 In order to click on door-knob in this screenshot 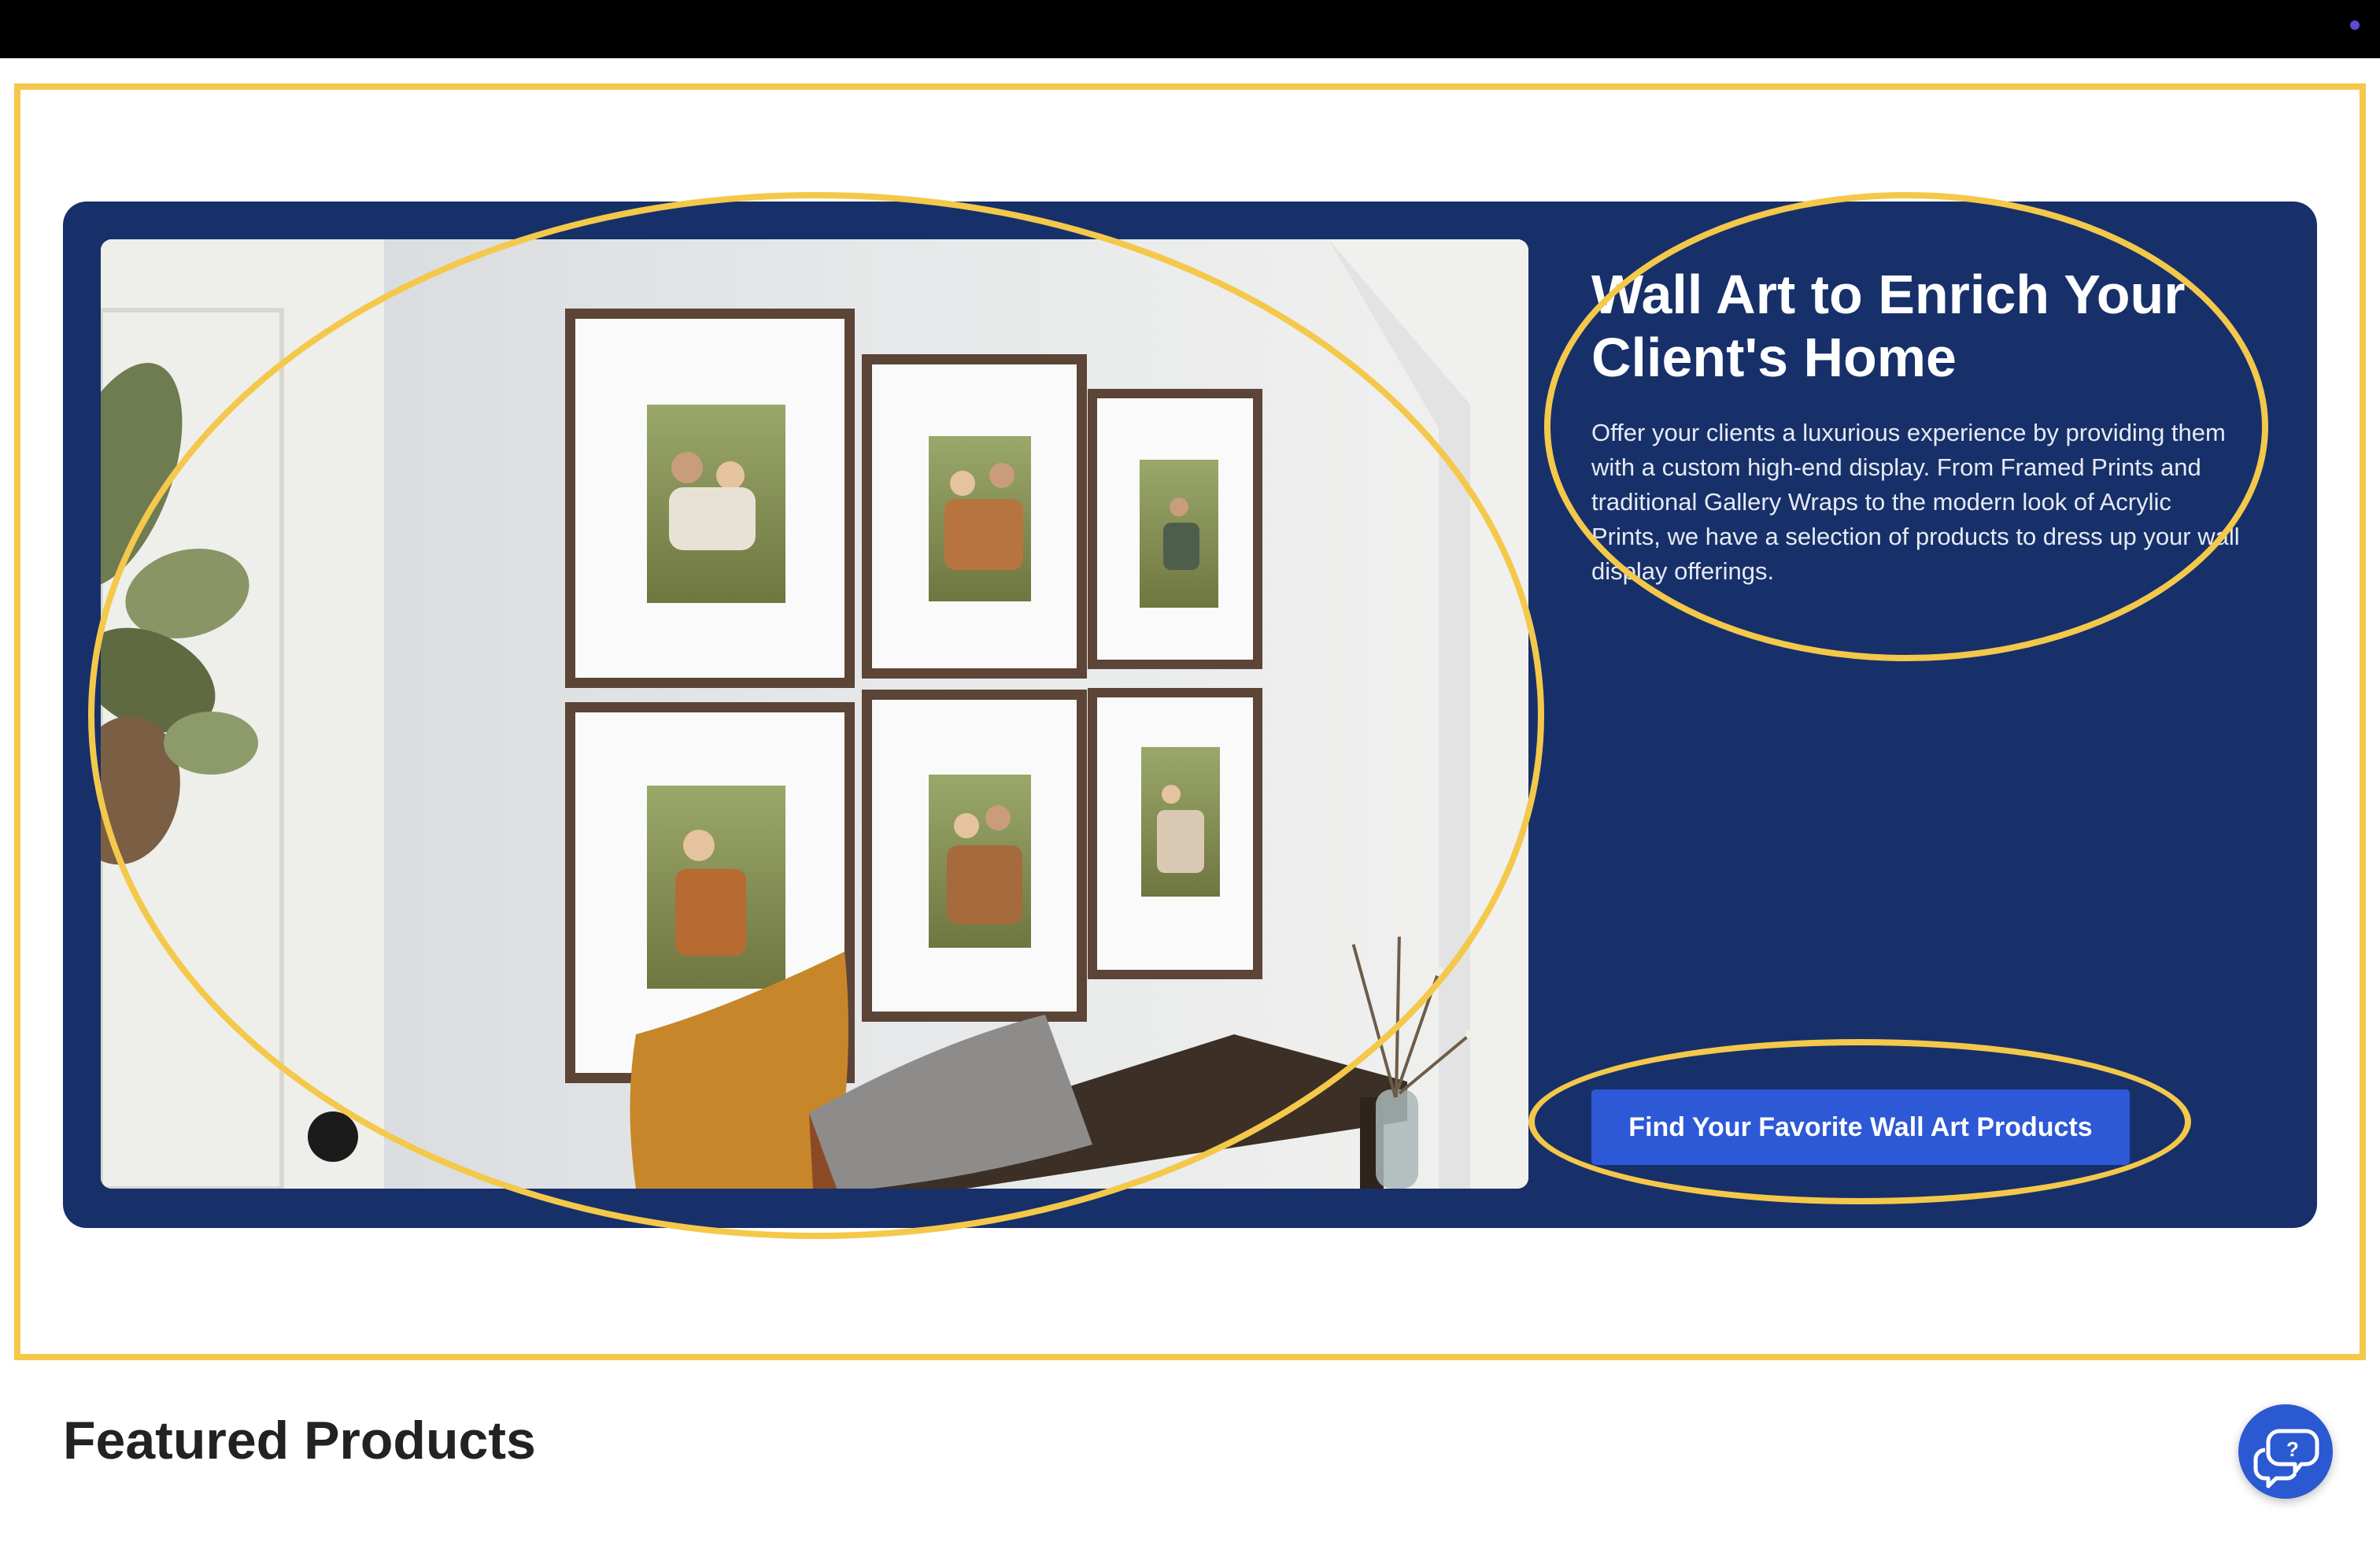, I will do `click(333, 1136)`.